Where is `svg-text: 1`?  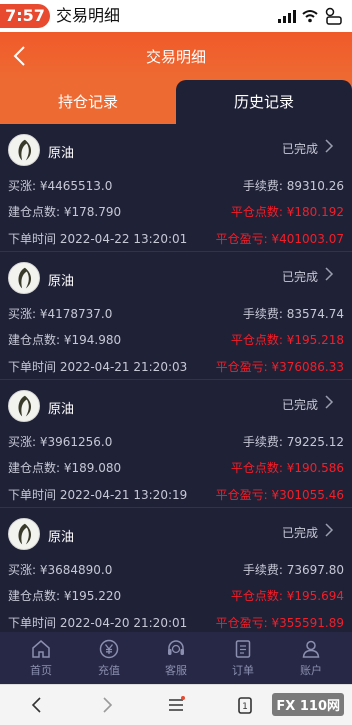
svg-text: 1 is located at coordinates (245, 707).